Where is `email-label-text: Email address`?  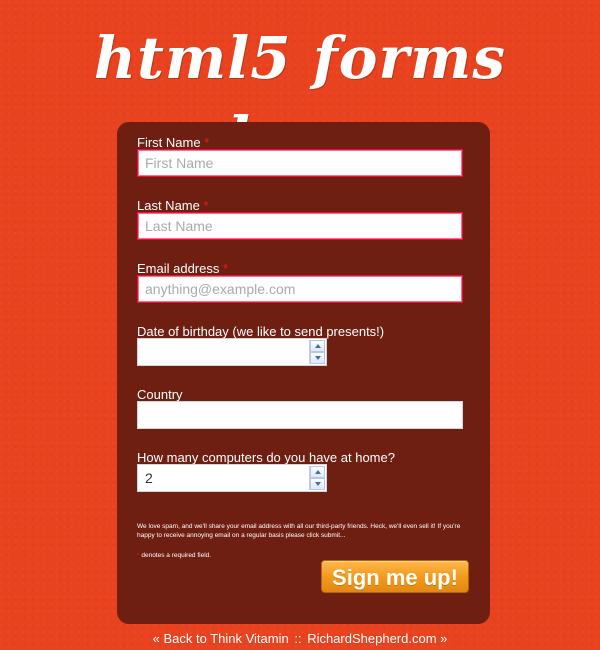
email-label-text: Email address is located at coordinates (178, 268).